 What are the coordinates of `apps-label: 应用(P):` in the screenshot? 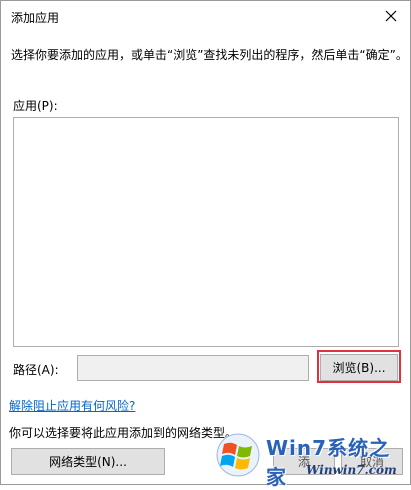 It's located at (35, 106).